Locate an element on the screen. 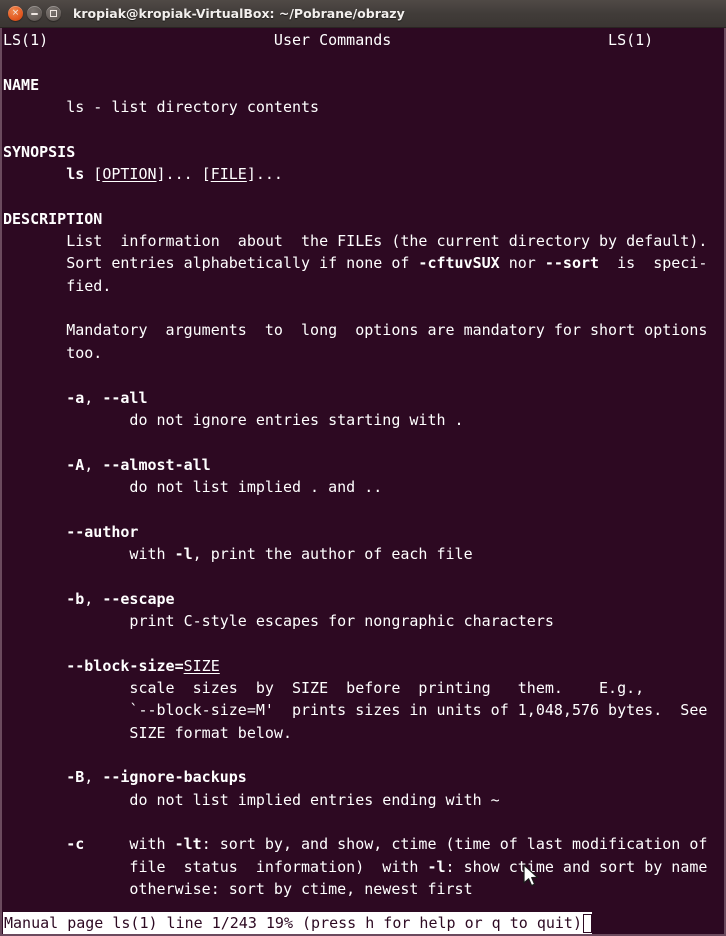 Image resolution: width=726 pixels, height=936 pixels. man-page-line: fied. is located at coordinates (363, 286).